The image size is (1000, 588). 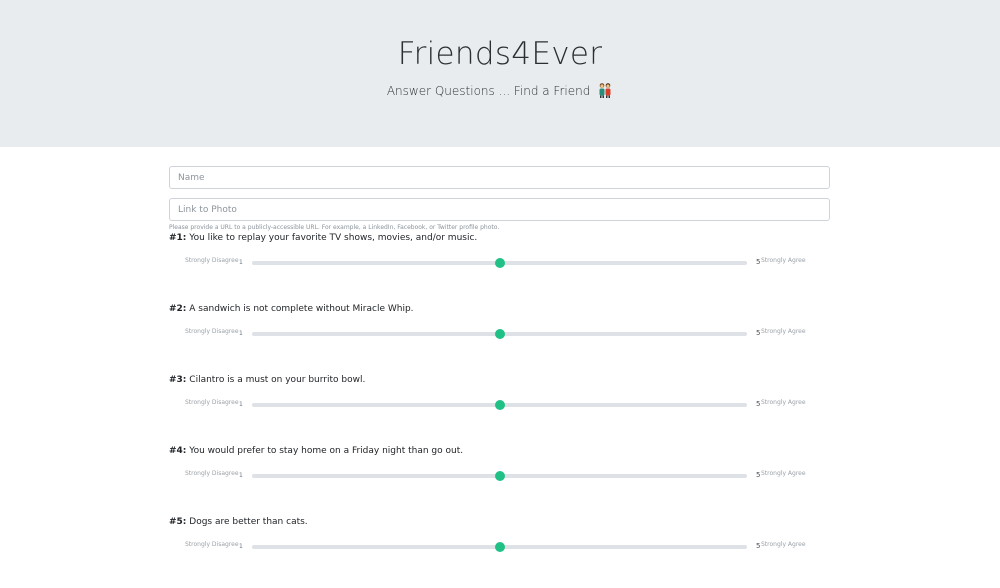 I want to click on question-statement: Dogs are better than cats., so click(x=248, y=522).